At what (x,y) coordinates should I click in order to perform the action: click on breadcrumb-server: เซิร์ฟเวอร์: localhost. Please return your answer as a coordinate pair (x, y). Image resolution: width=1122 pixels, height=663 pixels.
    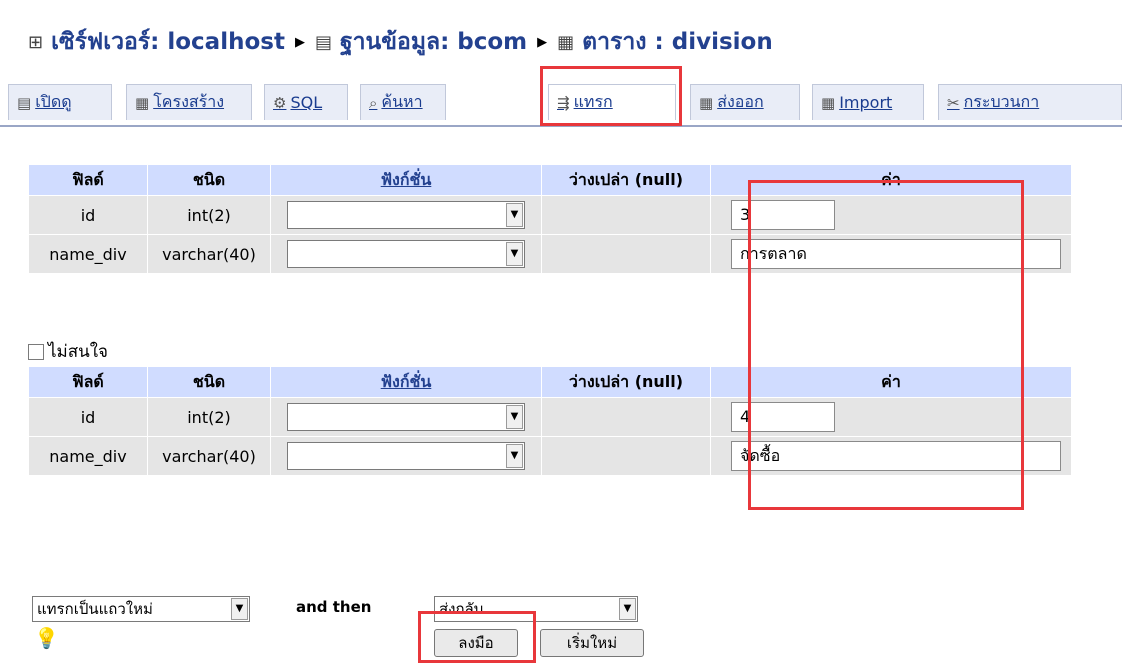
    Looking at the image, I should click on (168, 42).